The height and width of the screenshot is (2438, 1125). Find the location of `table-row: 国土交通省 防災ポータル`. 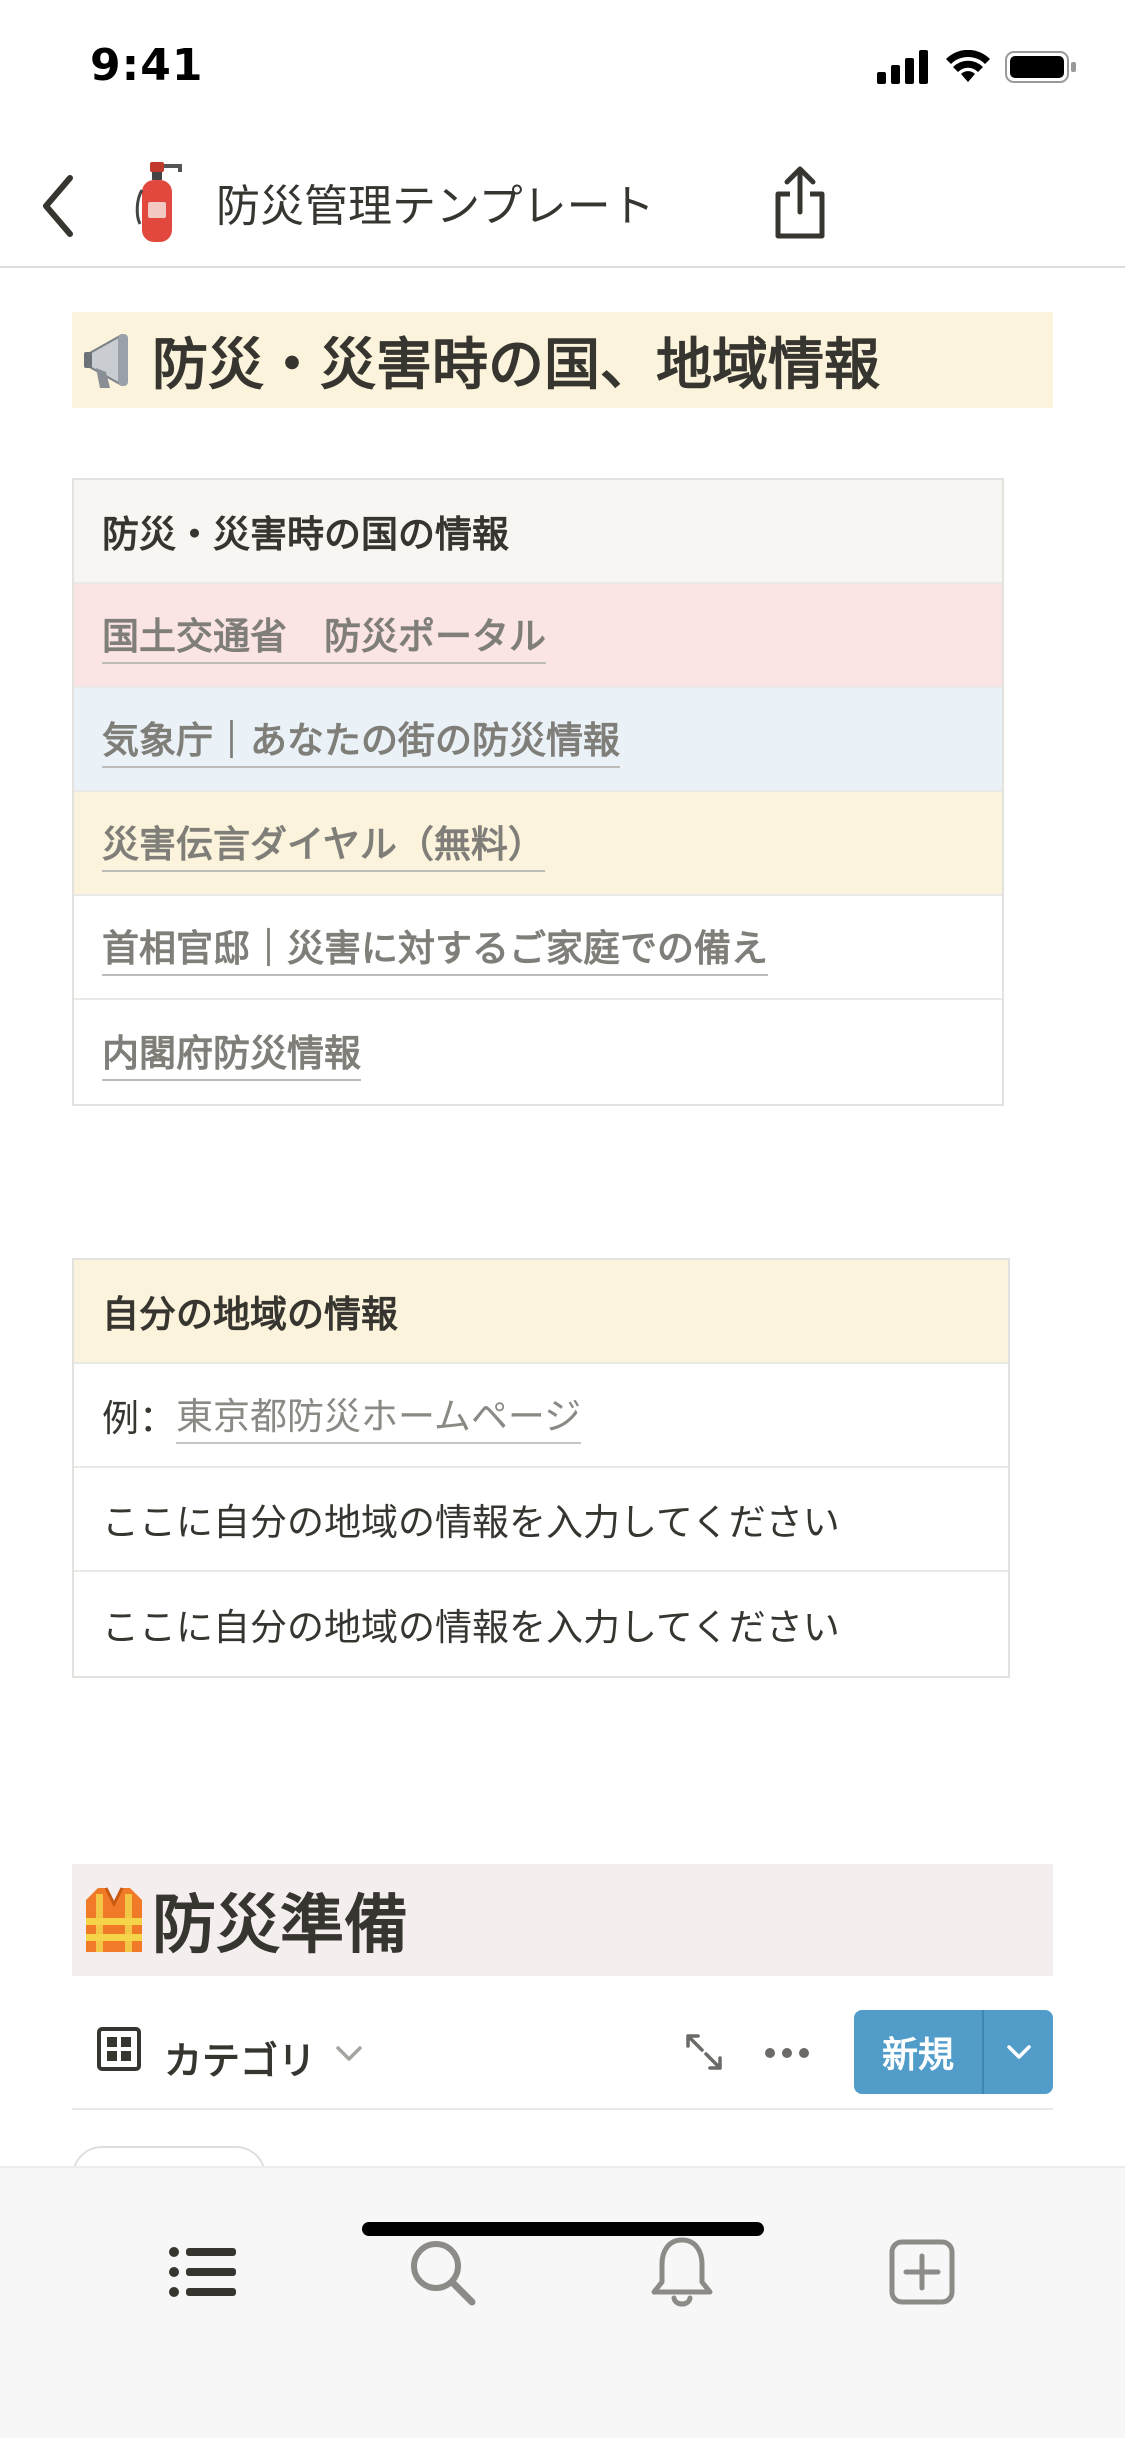

table-row: 国土交通省 防災ポータル is located at coordinates (538, 636).